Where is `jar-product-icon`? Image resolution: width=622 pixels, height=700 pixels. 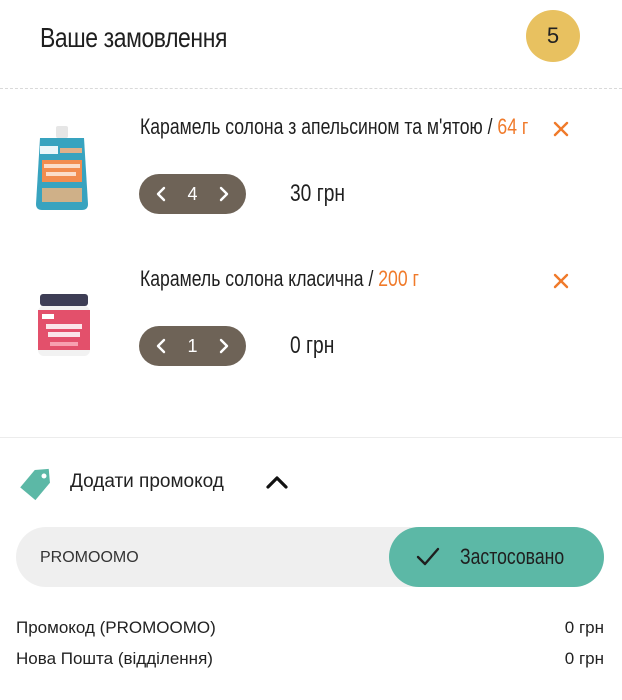 jar-product-icon is located at coordinates (64, 325).